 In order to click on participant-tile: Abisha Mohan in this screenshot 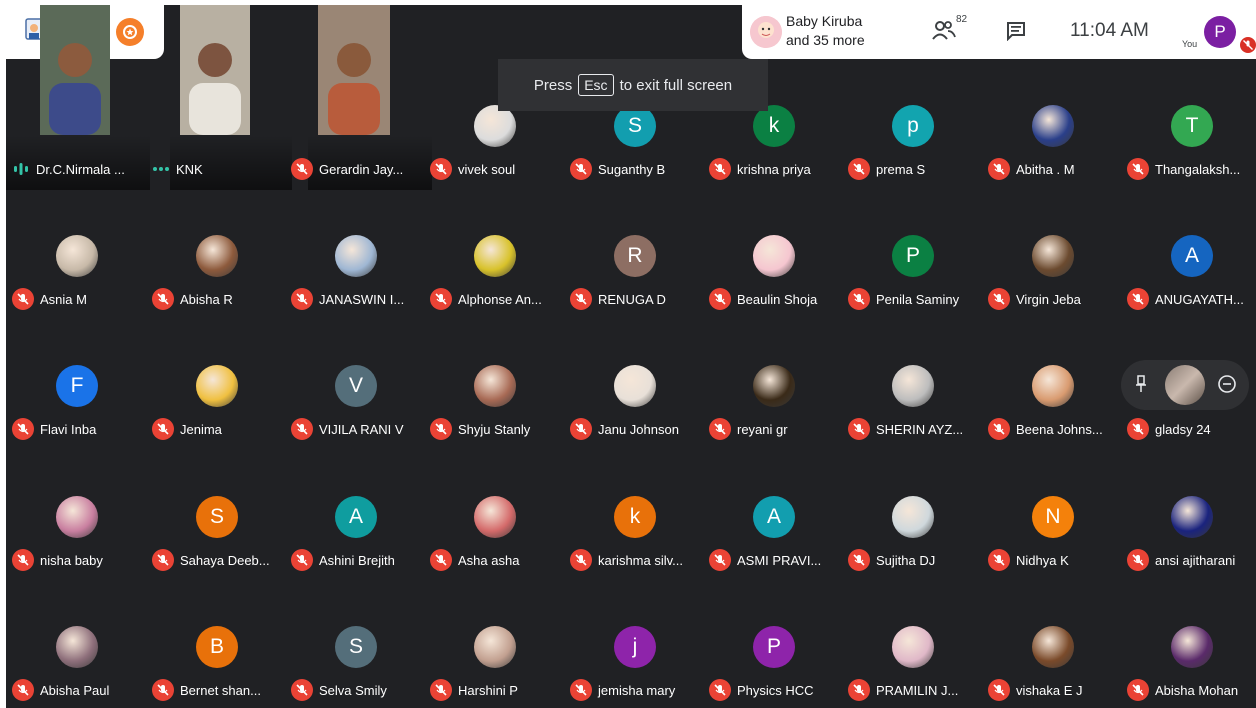, I will do `click(1188, 644)`.